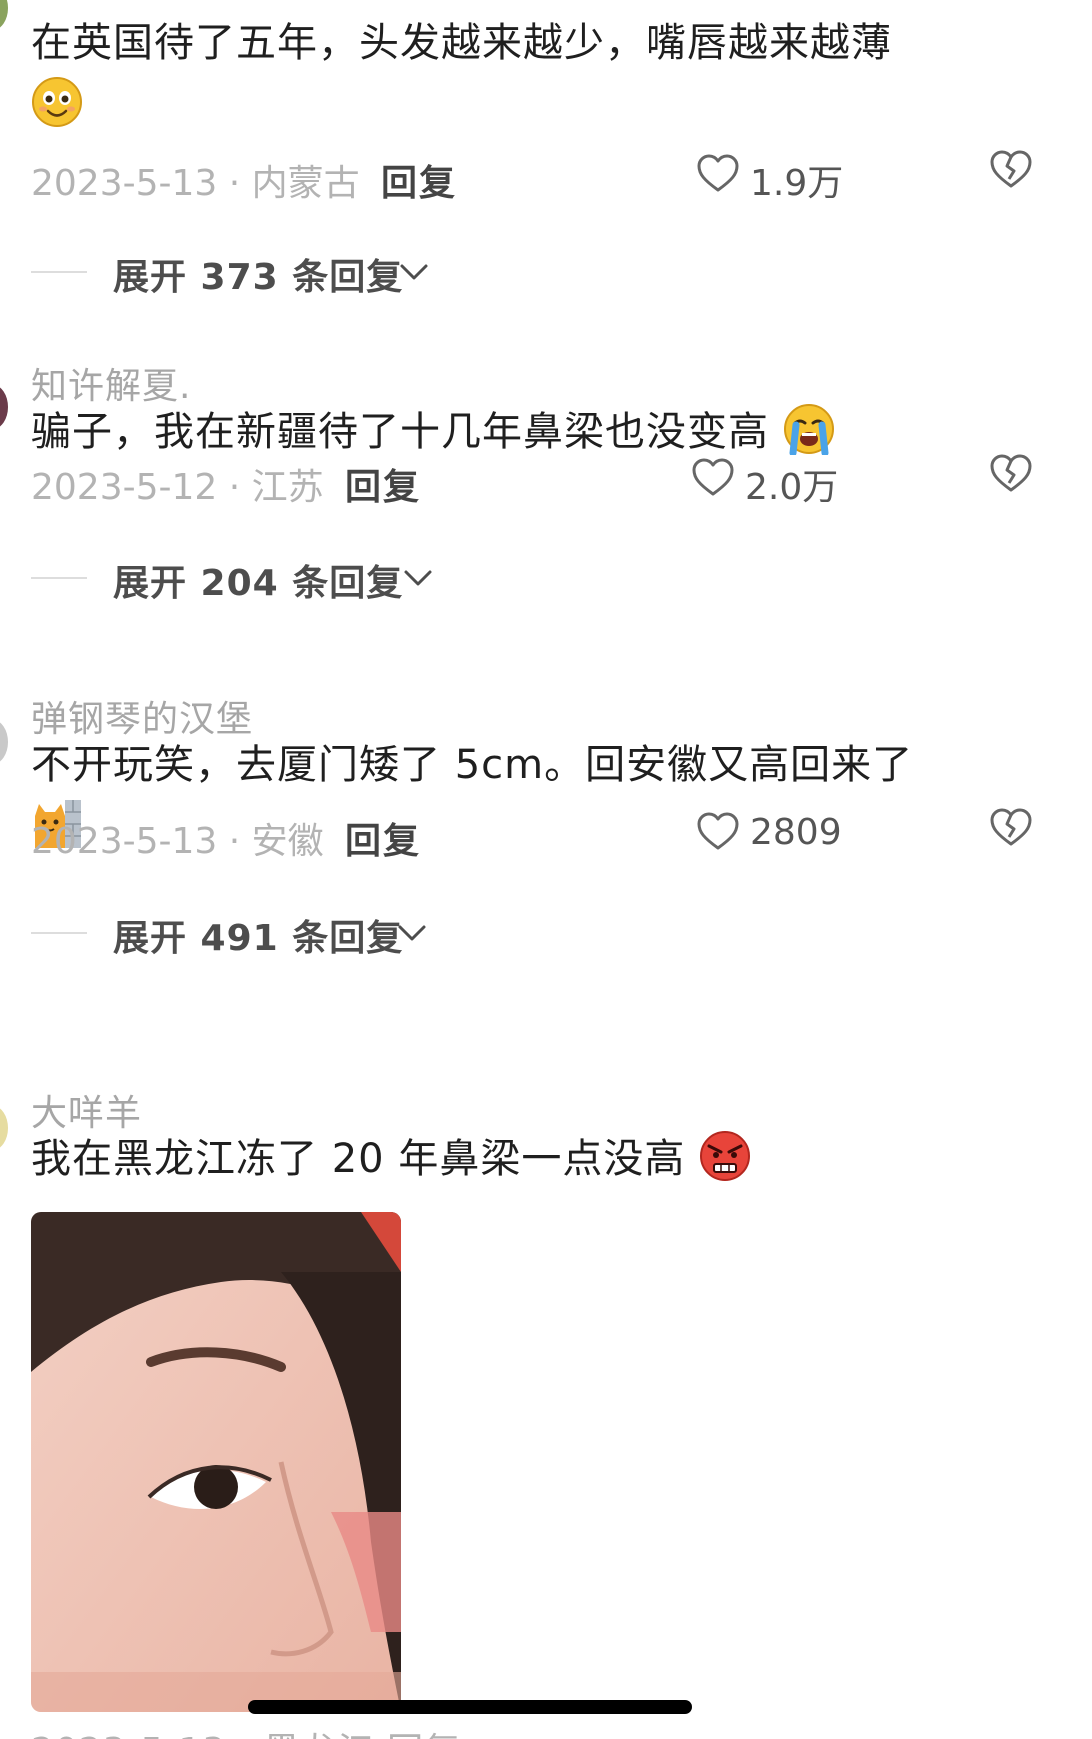  Describe the element at coordinates (808, 429) in the screenshot. I see `crying-face-icon` at that location.